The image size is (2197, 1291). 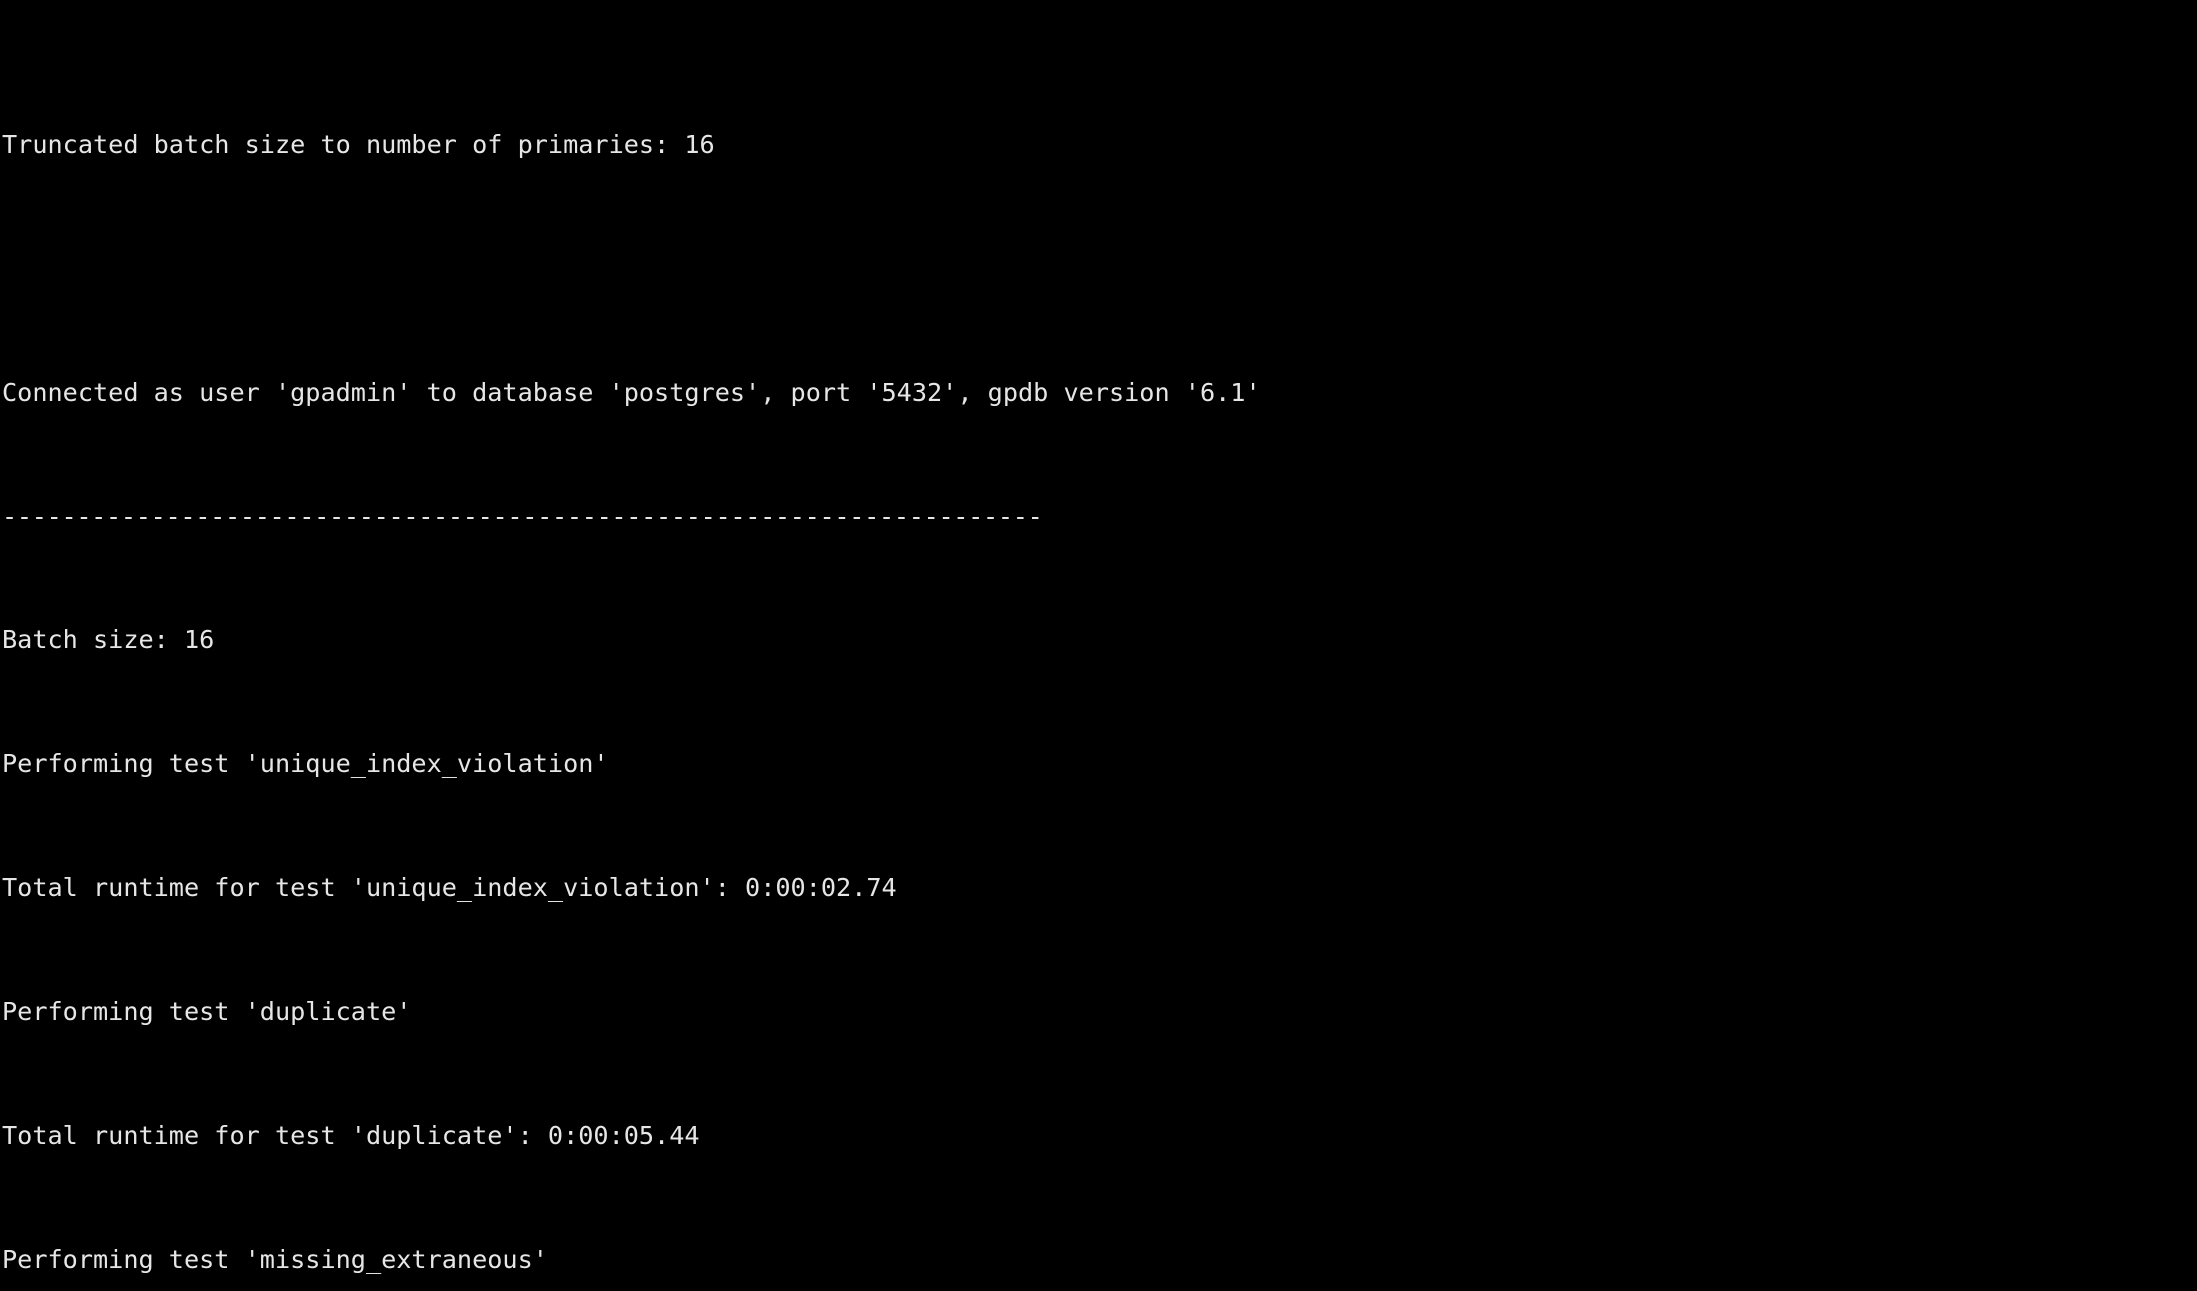 What do you see at coordinates (207, 1012) in the screenshot?
I see `output-line-performing-duplicate: Performing test 'duplicate'` at bounding box center [207, 1012].